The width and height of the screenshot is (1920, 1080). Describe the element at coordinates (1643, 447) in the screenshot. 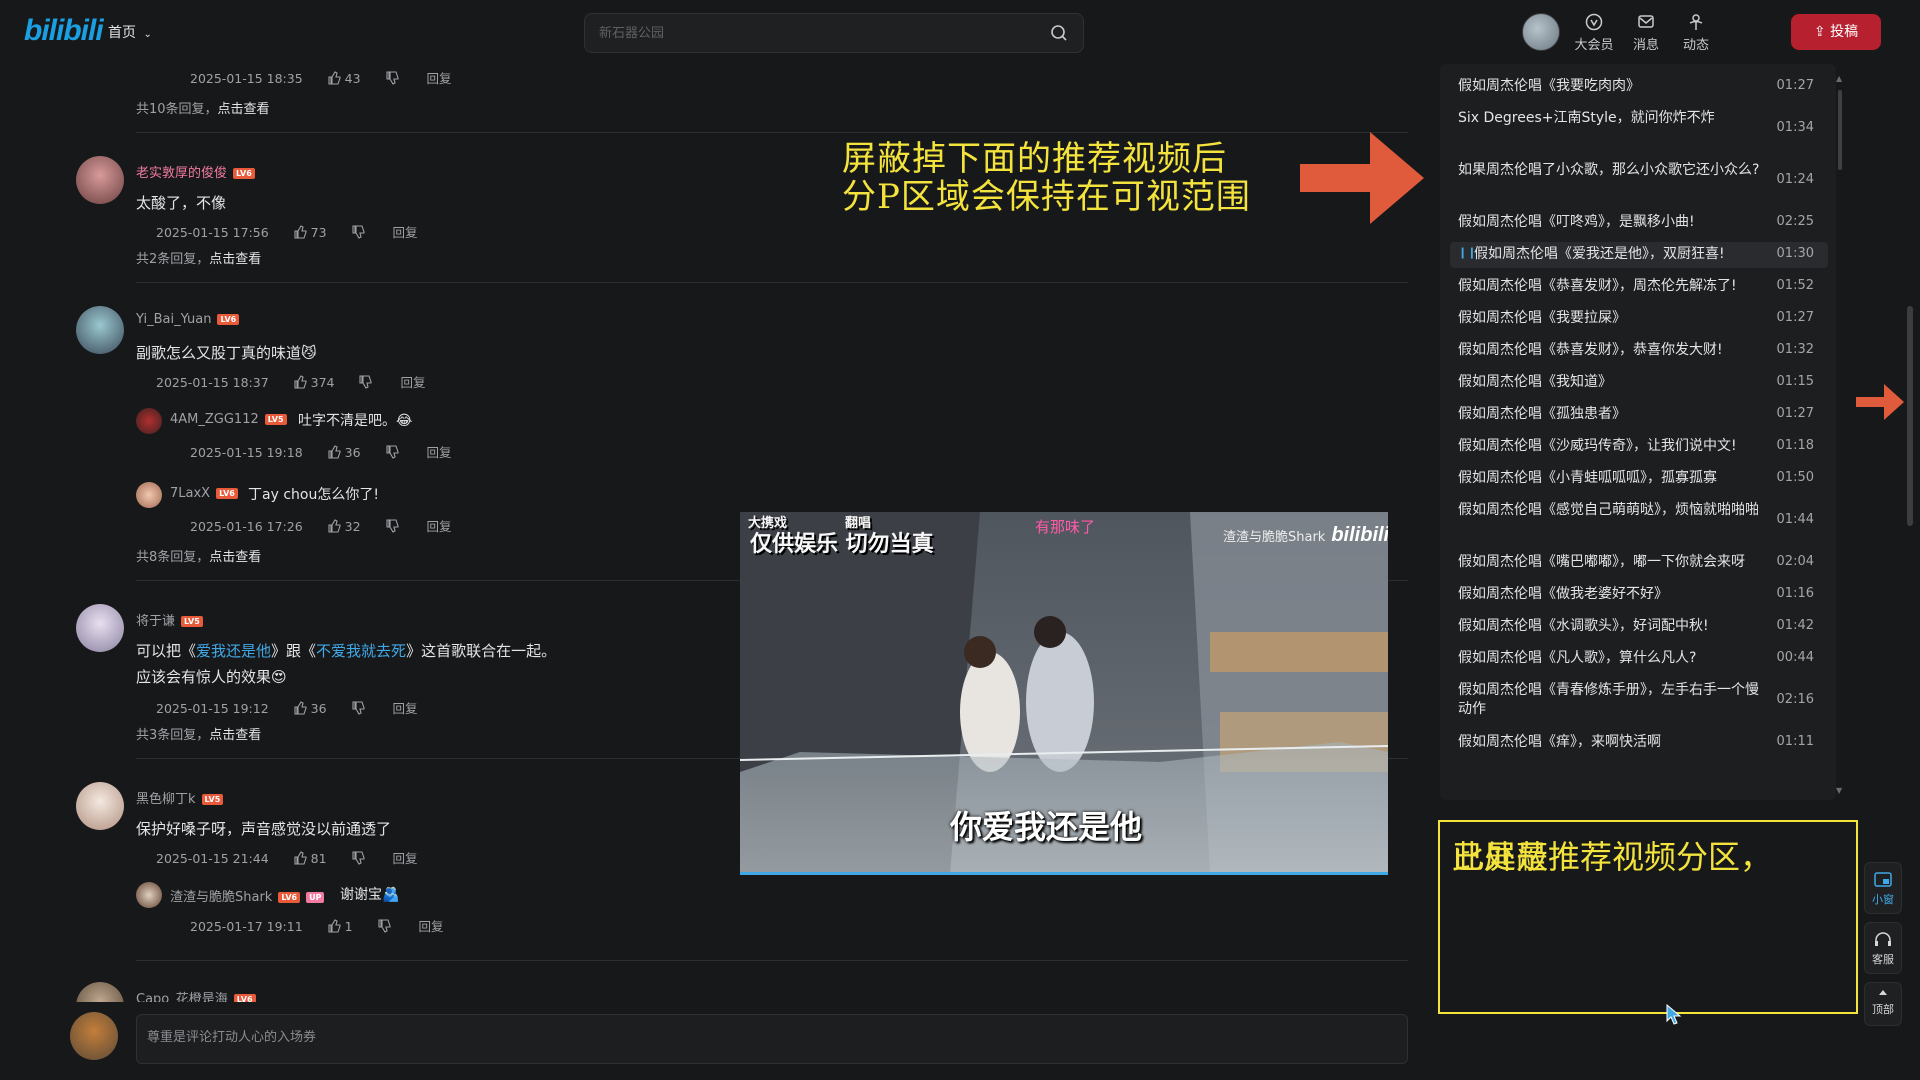

I see `episode-item: 假如周杰伦唱《沙威玛传奇》，让我们说中文! 01:18` at that location.